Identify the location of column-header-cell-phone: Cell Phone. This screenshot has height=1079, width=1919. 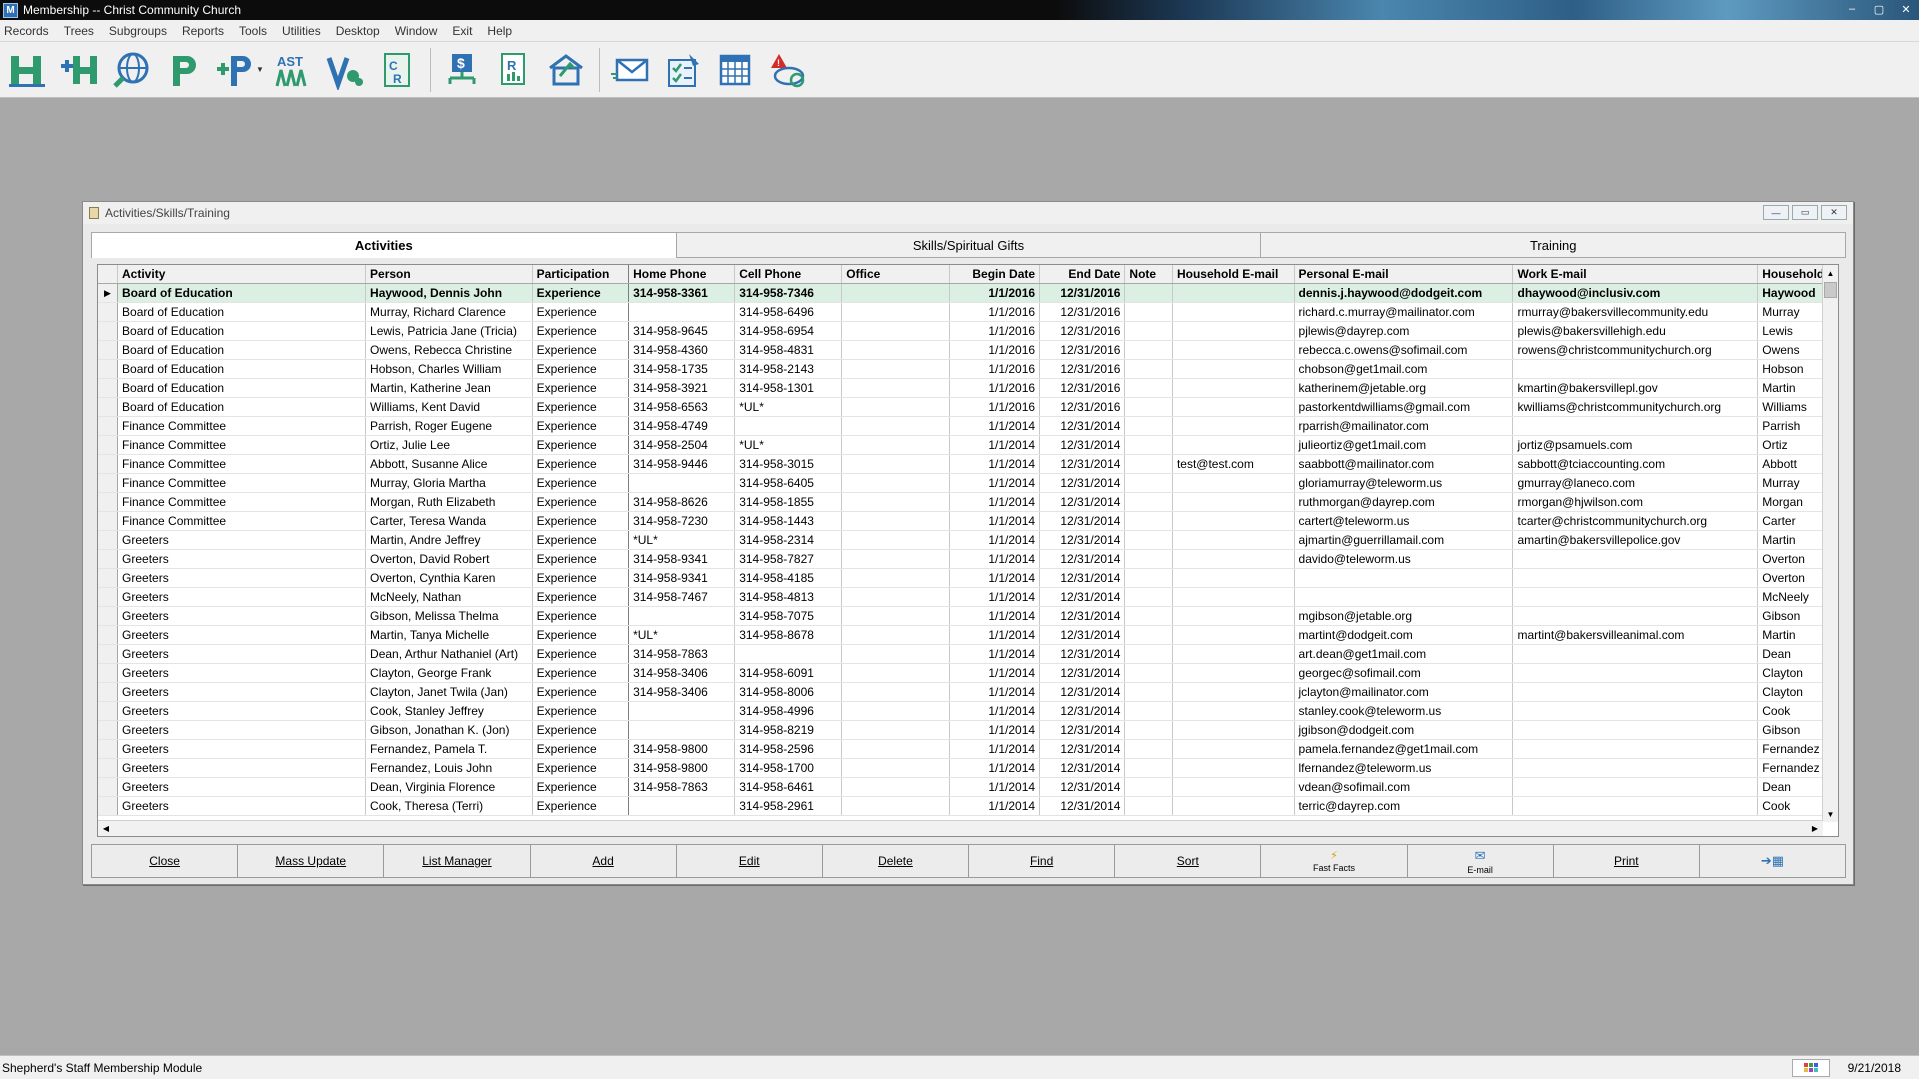
(788, 274).